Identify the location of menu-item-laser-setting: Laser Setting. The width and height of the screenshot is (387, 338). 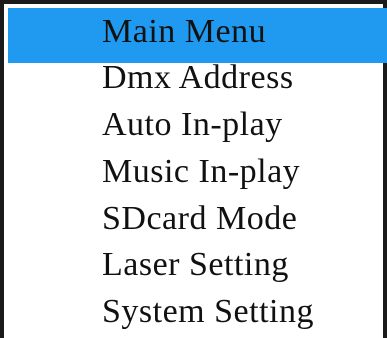
(195, 265).